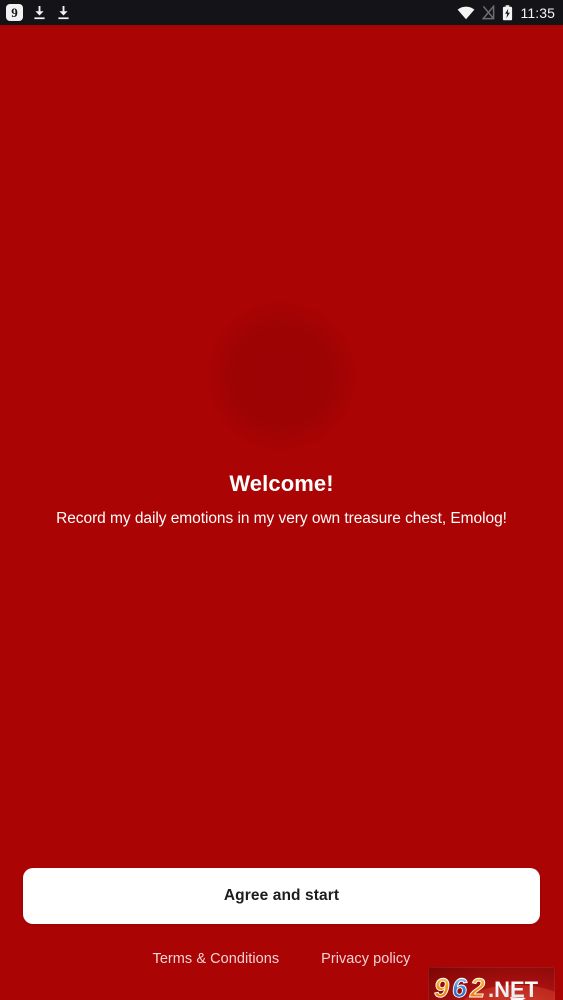  I want to click on battery-charging-icon, so click(507, 12).